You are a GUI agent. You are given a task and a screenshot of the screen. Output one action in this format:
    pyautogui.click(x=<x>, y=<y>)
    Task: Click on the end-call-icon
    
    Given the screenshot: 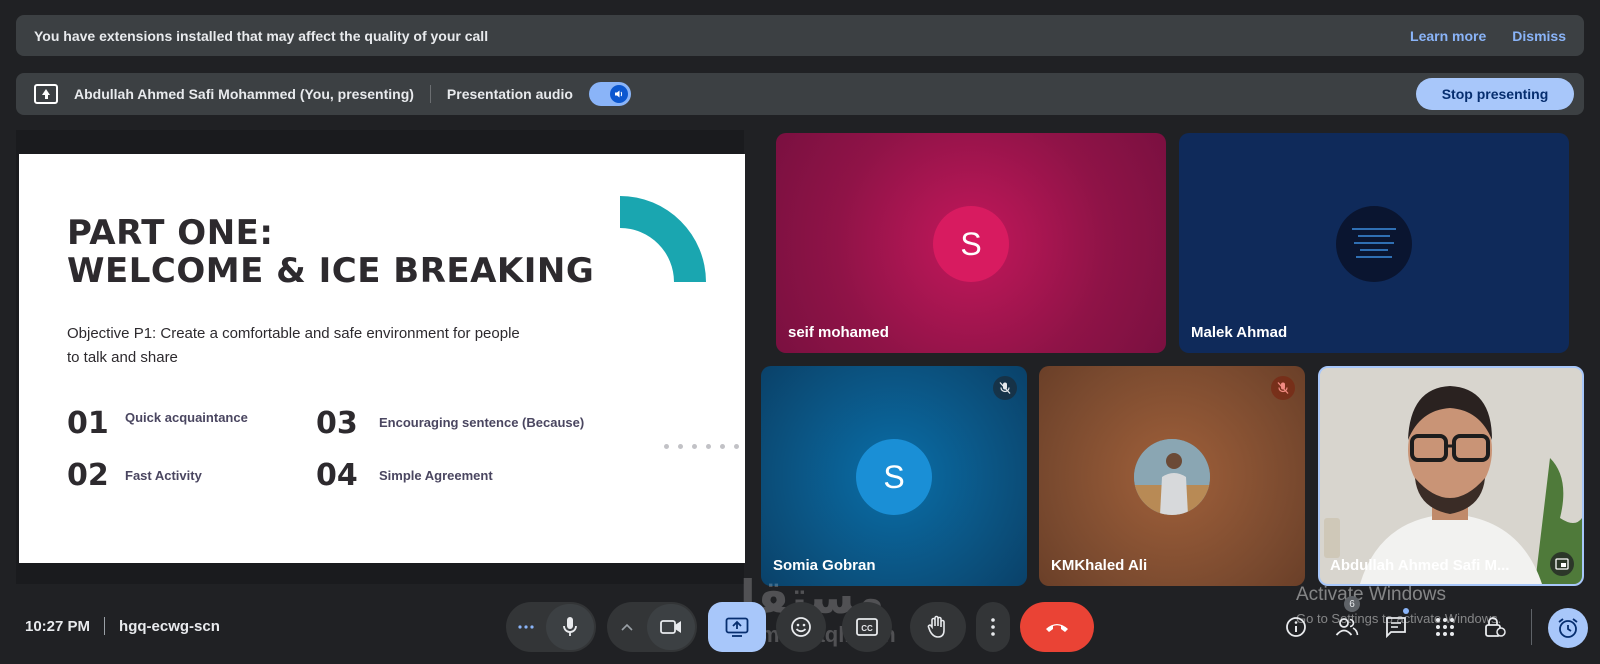 What is the action you would take?
    pyautogui.click(x=1057, y=628)
    